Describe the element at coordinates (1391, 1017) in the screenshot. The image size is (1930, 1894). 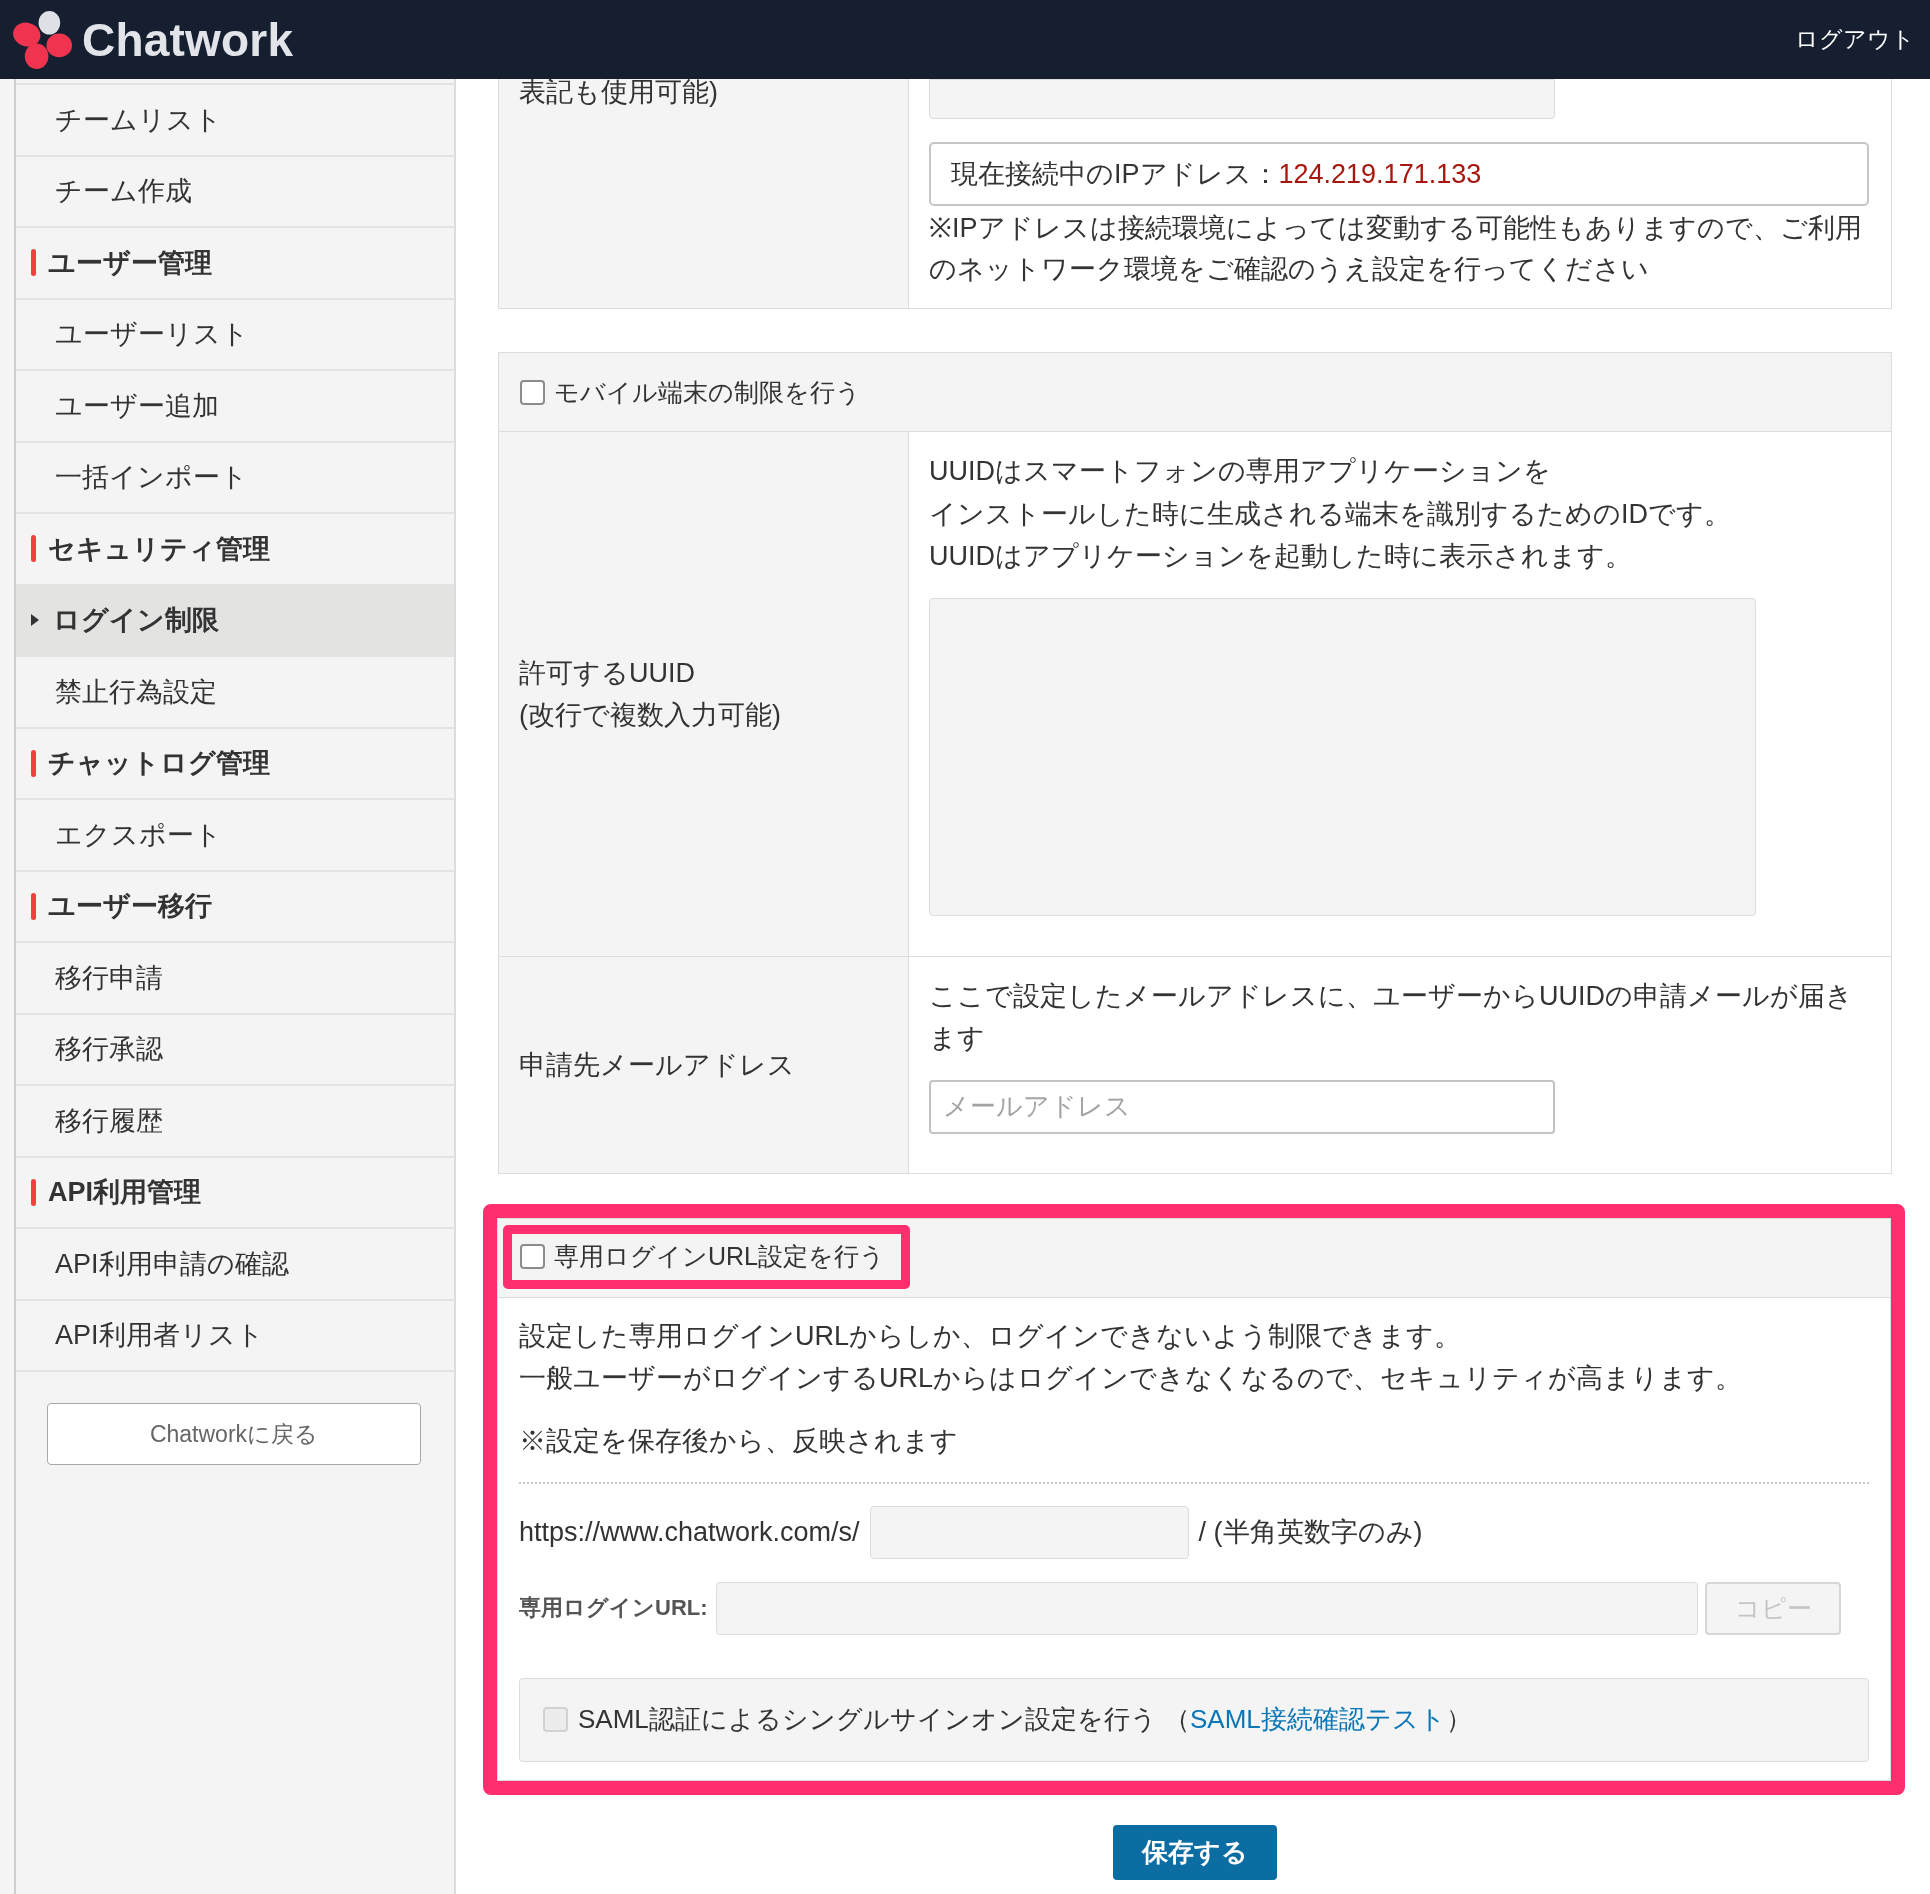
I see `description-text: ここで設定したメールアドレスに、ユーザーからUUIDの申請メールが届きます` at that location.